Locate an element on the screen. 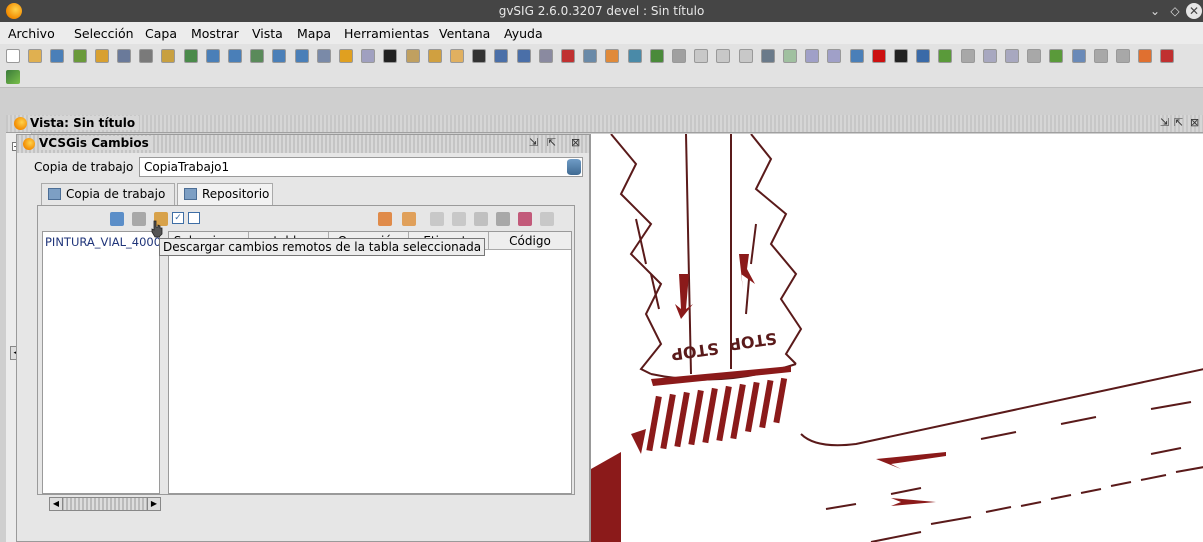 This screenshot has width=1203, height=542. tab-label: Repositorio is located at coordinates (236, 194).